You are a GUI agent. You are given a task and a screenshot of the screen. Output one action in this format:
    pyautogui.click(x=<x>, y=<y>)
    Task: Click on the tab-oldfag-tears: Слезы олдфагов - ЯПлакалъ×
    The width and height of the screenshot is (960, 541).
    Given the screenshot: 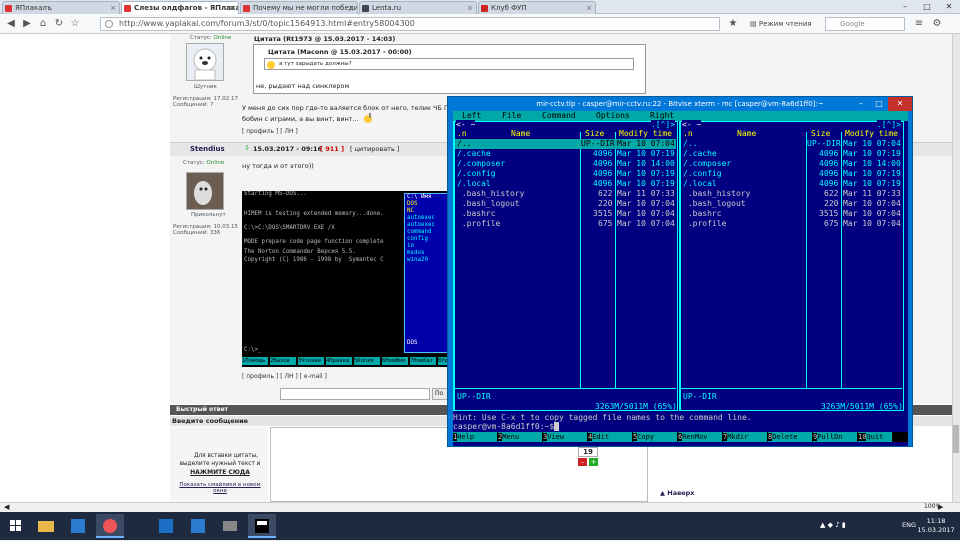 What is the action you would take?
    pyautogui.click(x=180, y=7)
    